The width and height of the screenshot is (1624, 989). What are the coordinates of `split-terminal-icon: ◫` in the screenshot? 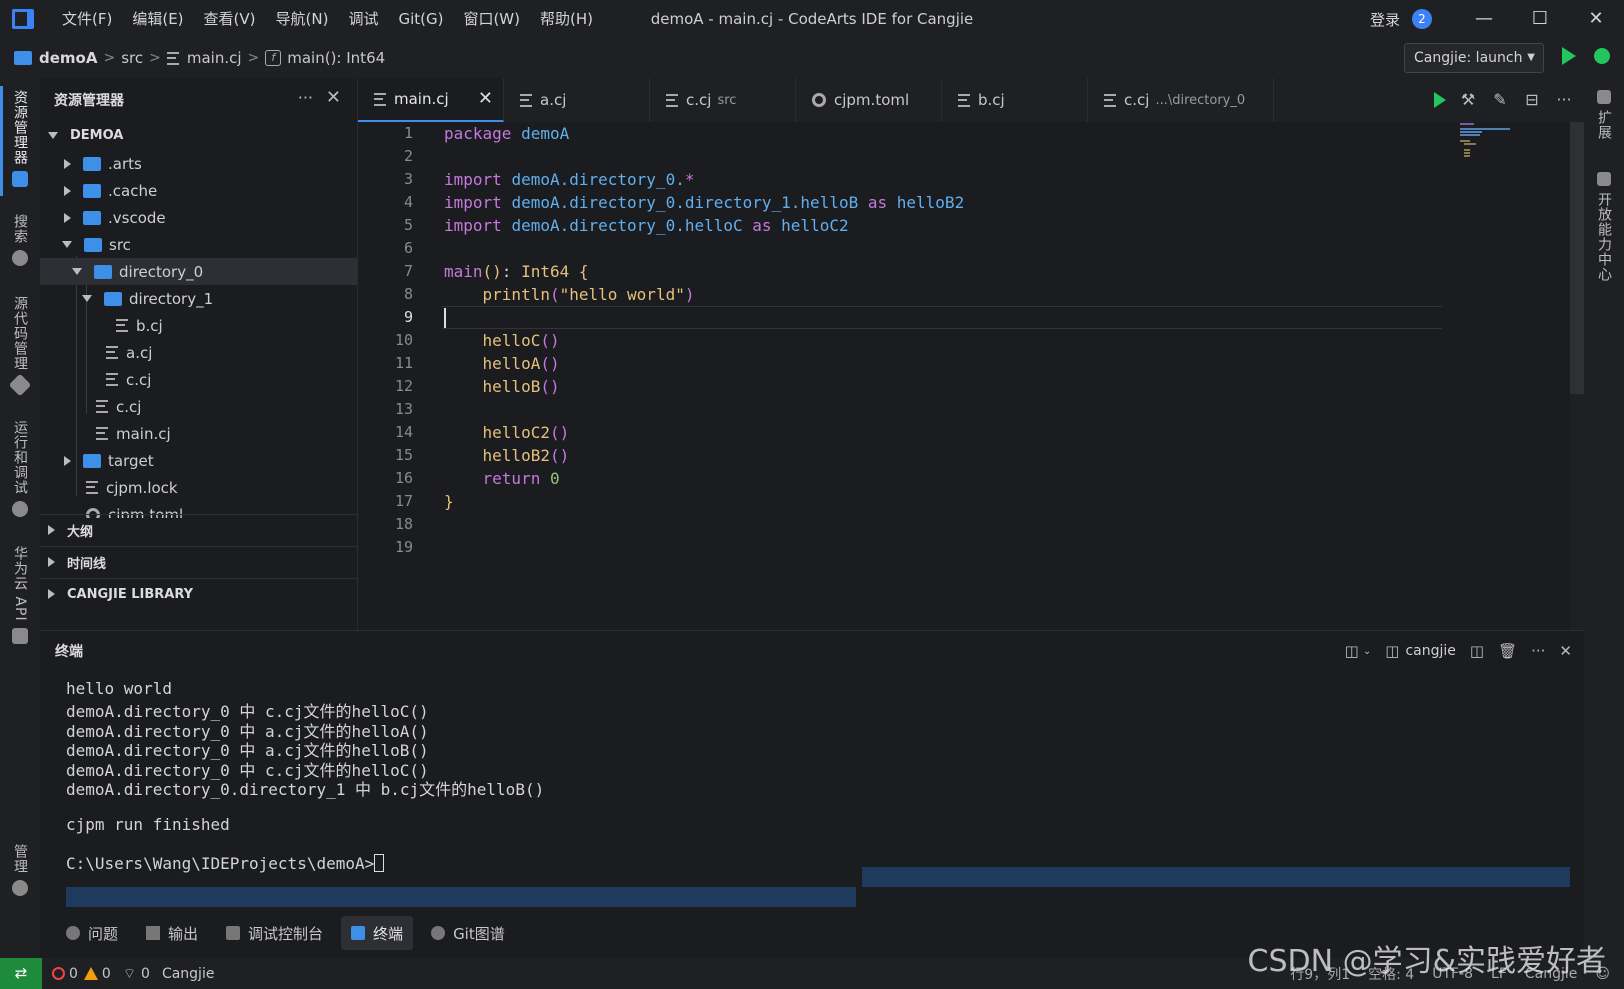 It's located at (1352, 651).